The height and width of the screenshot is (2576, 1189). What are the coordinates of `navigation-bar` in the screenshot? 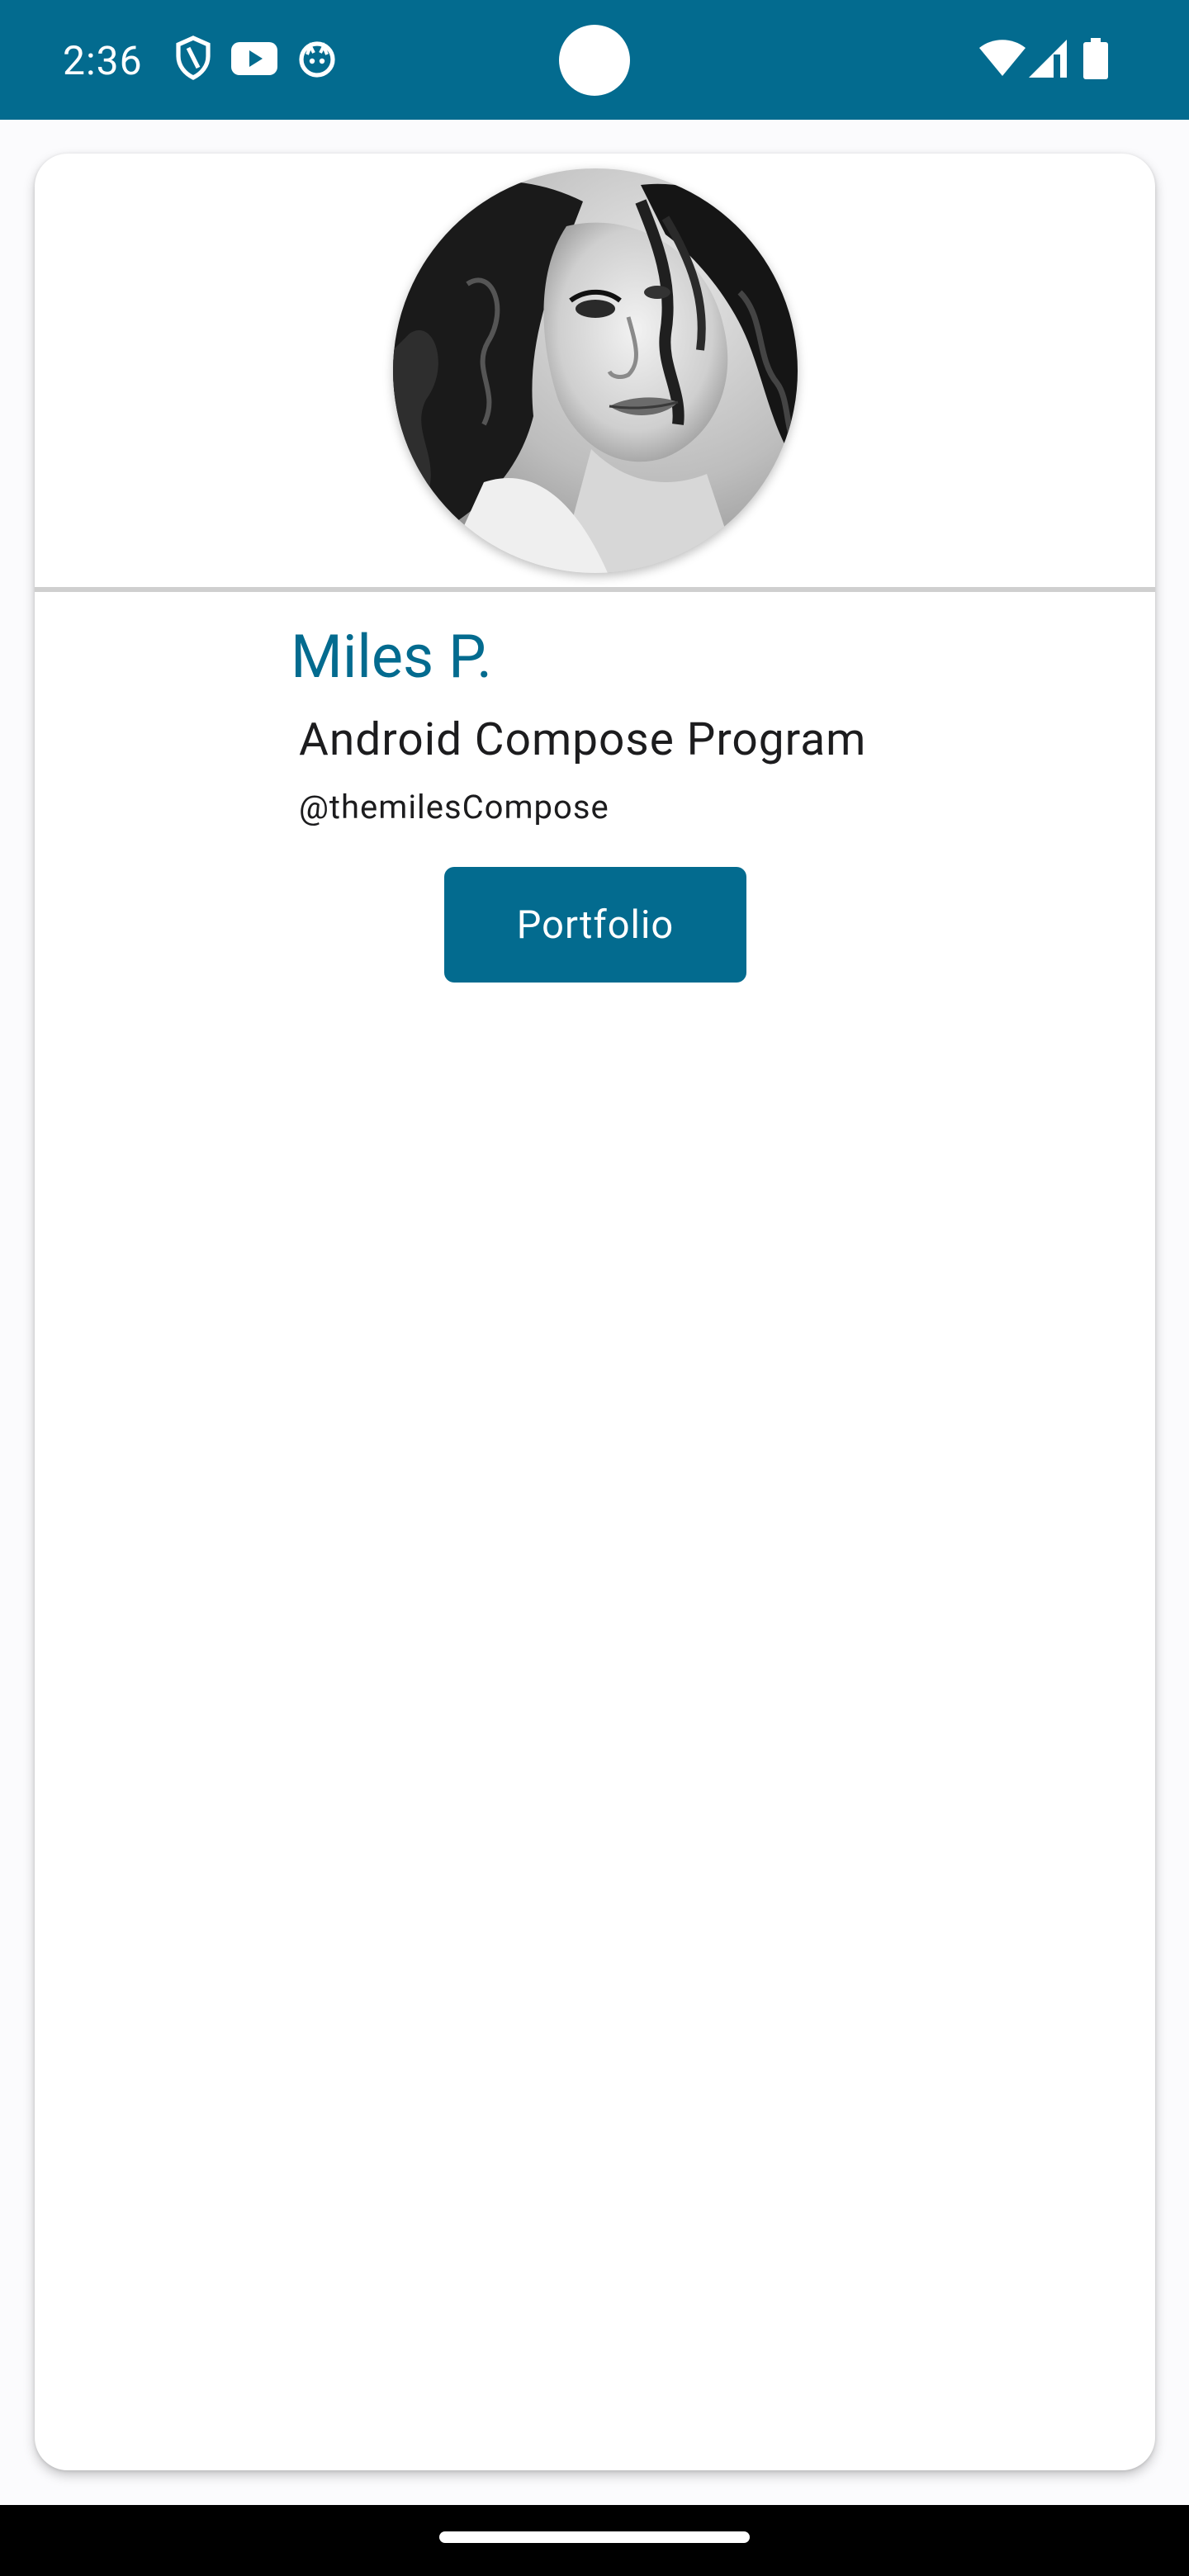 It's located at (594, 2540).